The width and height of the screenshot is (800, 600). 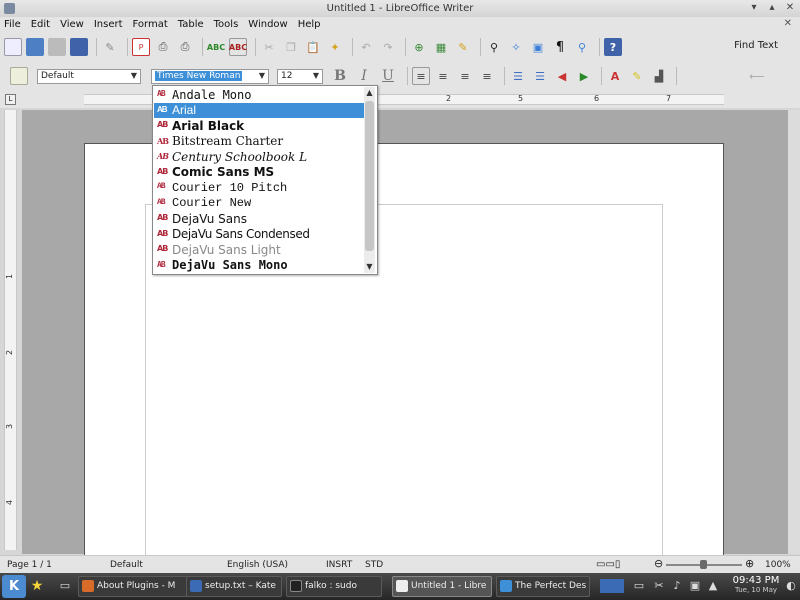 What do you see at coordinates (57, 47) in the screenshot?
I see `save-icon` at bounding box center [57, 47].